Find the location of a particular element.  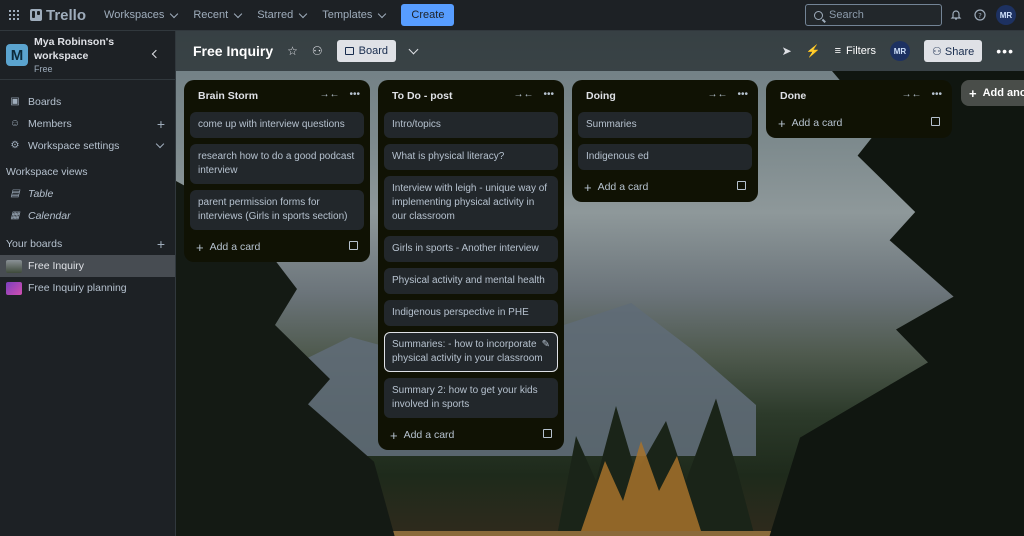

add-member-icon: + is located at coordinates (161, 124).